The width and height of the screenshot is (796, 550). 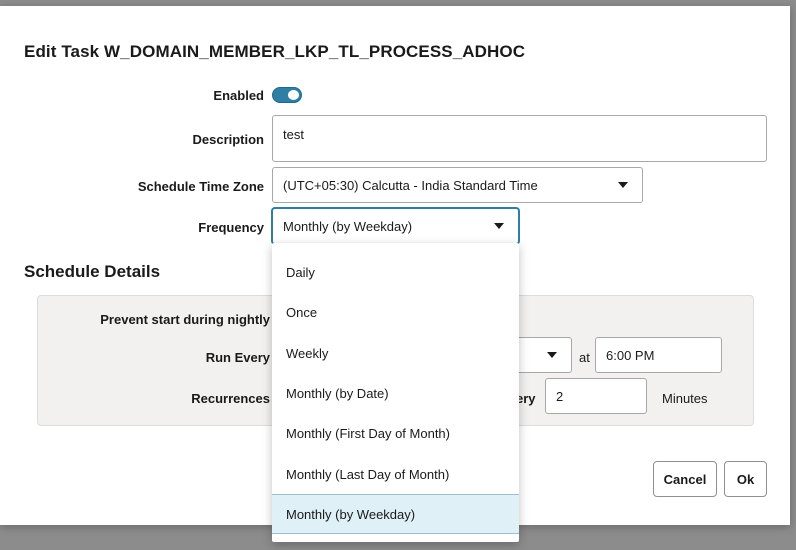 I want to click on option-monthly-last-day: Monthly (Last Day of Month), so click(x=395, y=474).